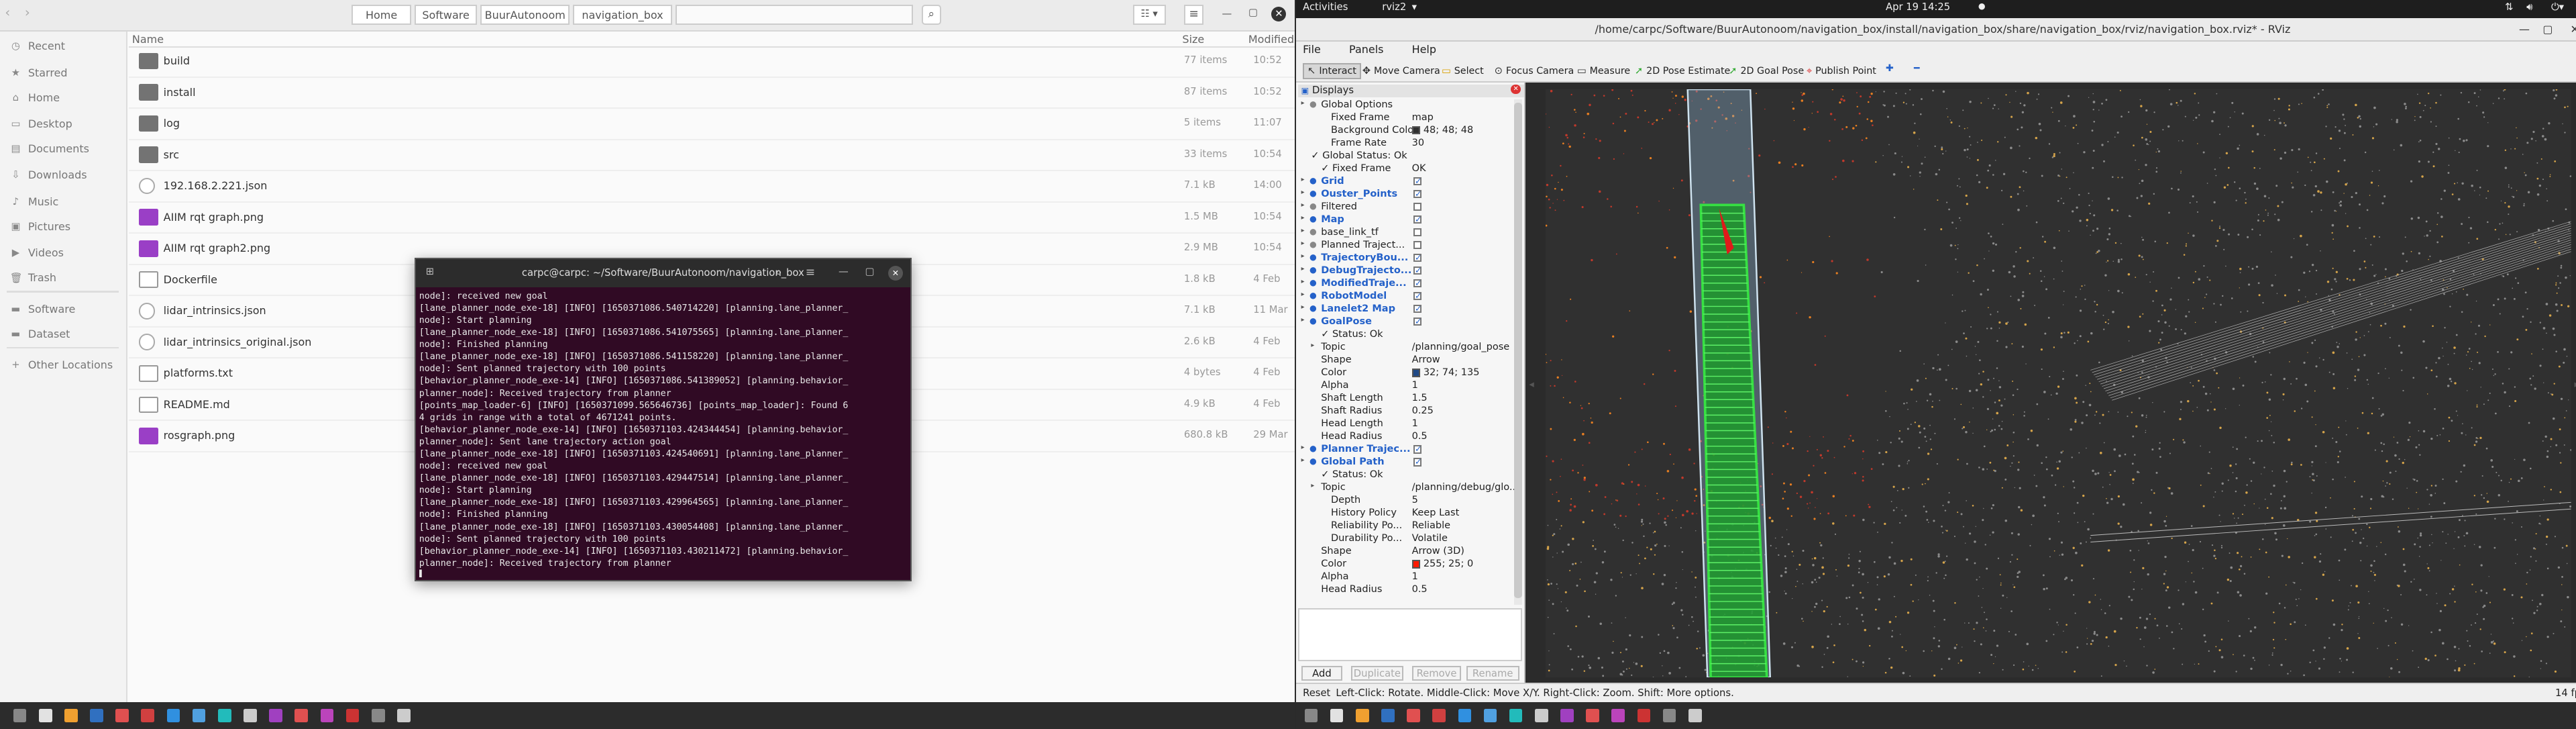 This screenshot has height=729, width=2576. I want to click on remove-button: Remove, so click(1436, 673).